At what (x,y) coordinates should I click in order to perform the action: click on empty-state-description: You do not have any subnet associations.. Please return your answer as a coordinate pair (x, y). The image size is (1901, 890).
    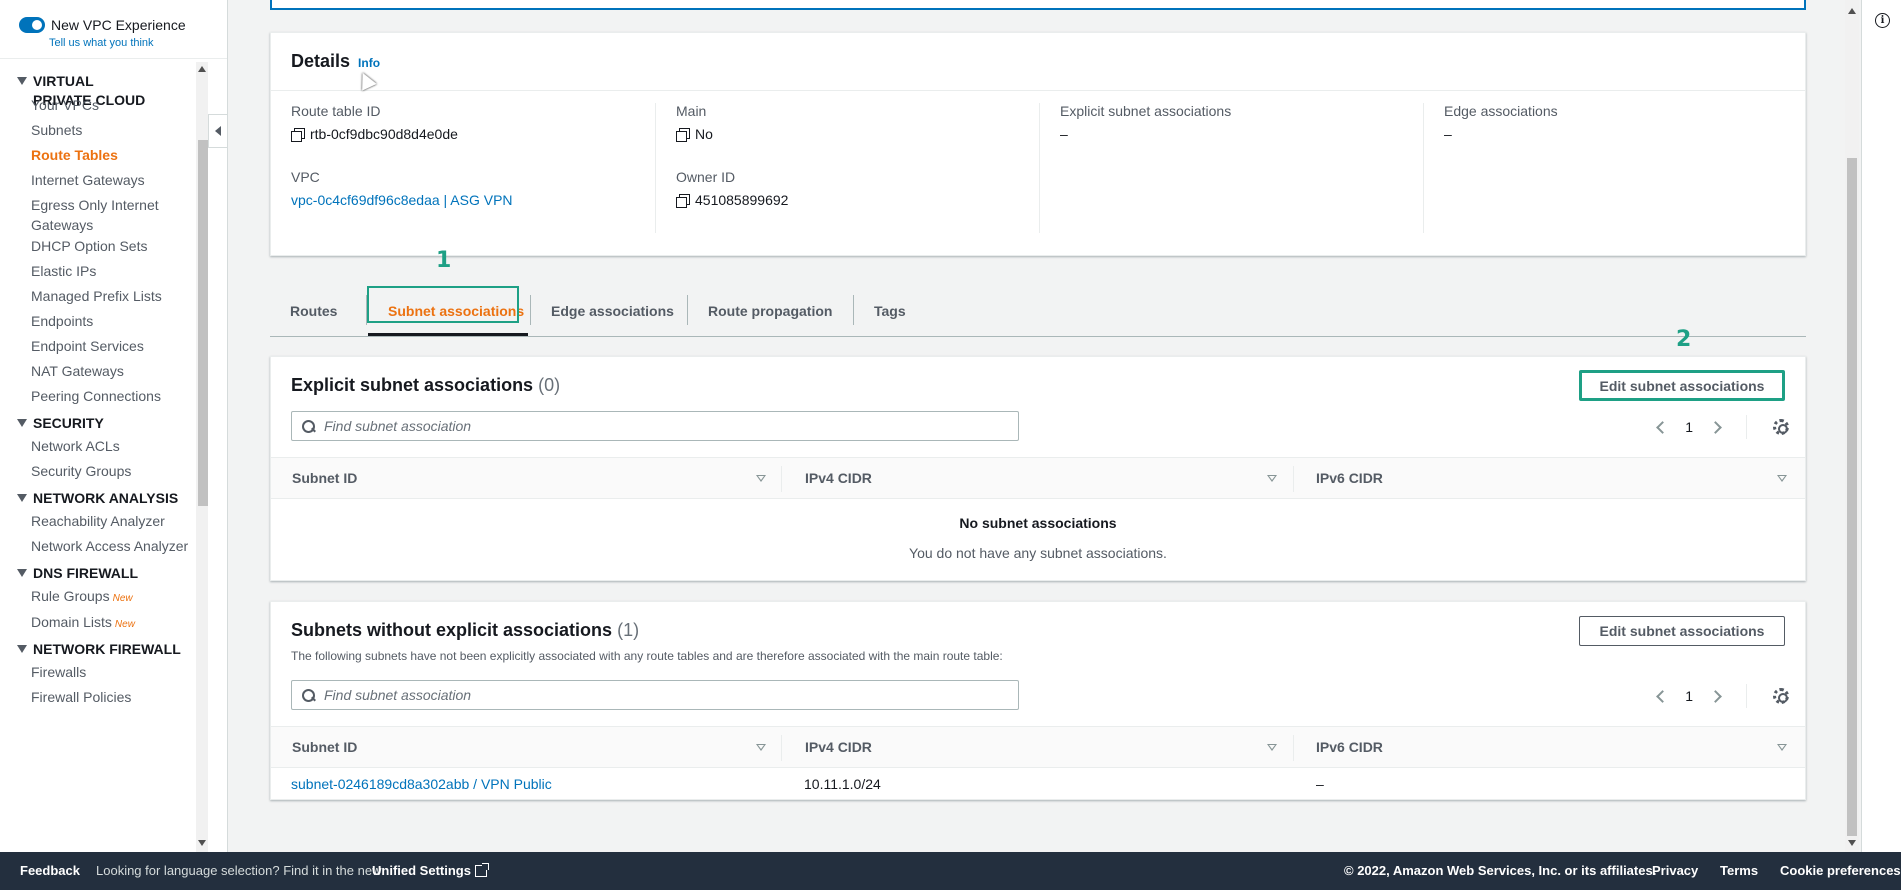
    Looking at the image, I should click on (1038, 553).